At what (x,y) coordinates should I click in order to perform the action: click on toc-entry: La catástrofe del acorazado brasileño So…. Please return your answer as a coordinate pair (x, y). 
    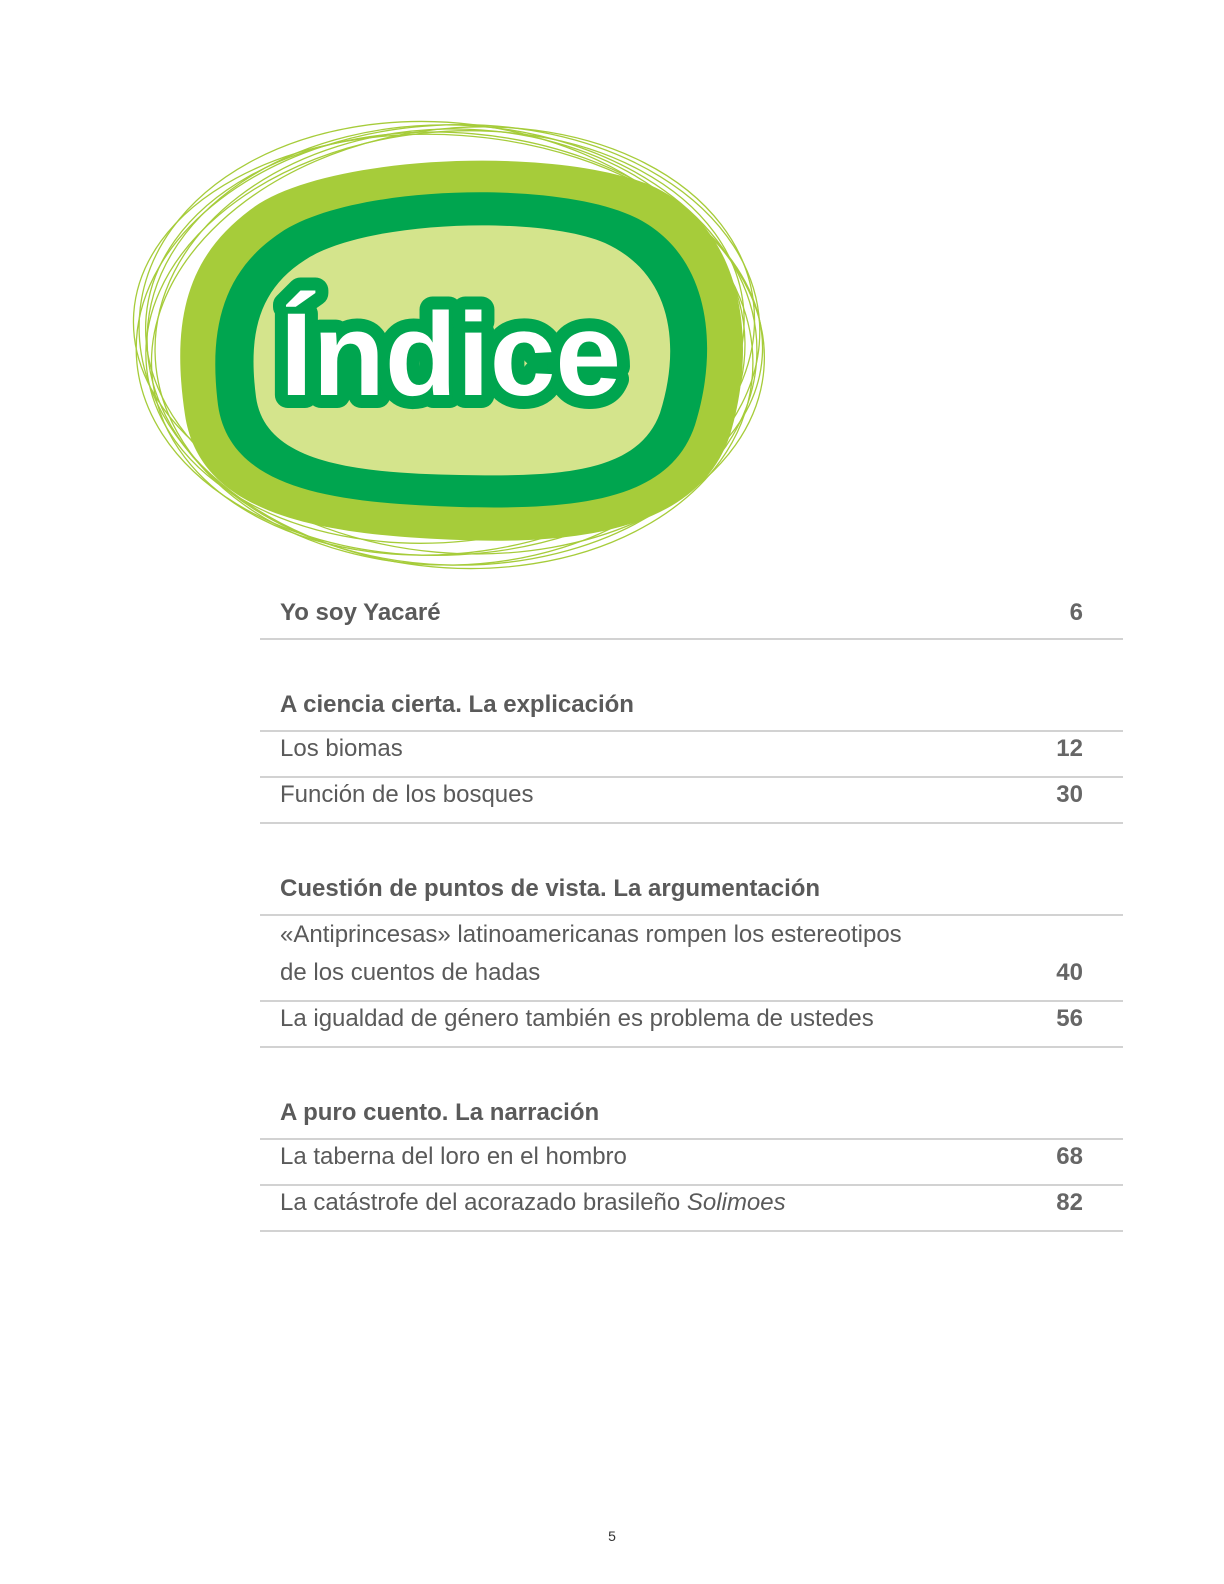
    Looking at the image, I should click on (691, 1209).